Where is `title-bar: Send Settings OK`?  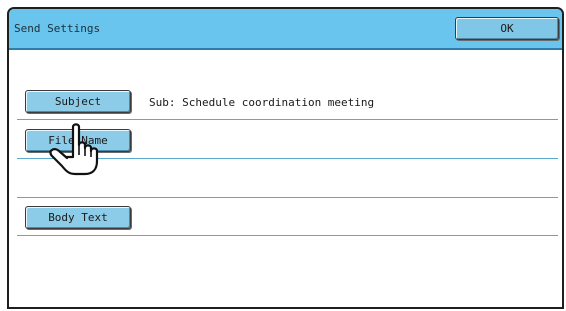 title-bar: Send Settings OK is located at coordinates (285, 29).